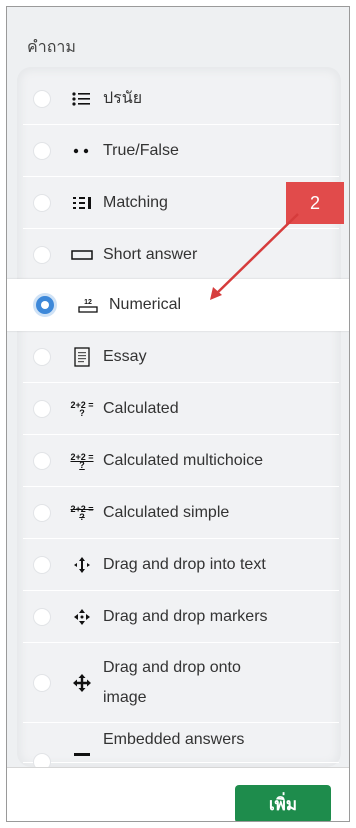 The image size is (356, 828). Describe the element at coordinates (172, 667) in the screenshot. I see `question-type-label-line1: Drag and drop onto` at that location.